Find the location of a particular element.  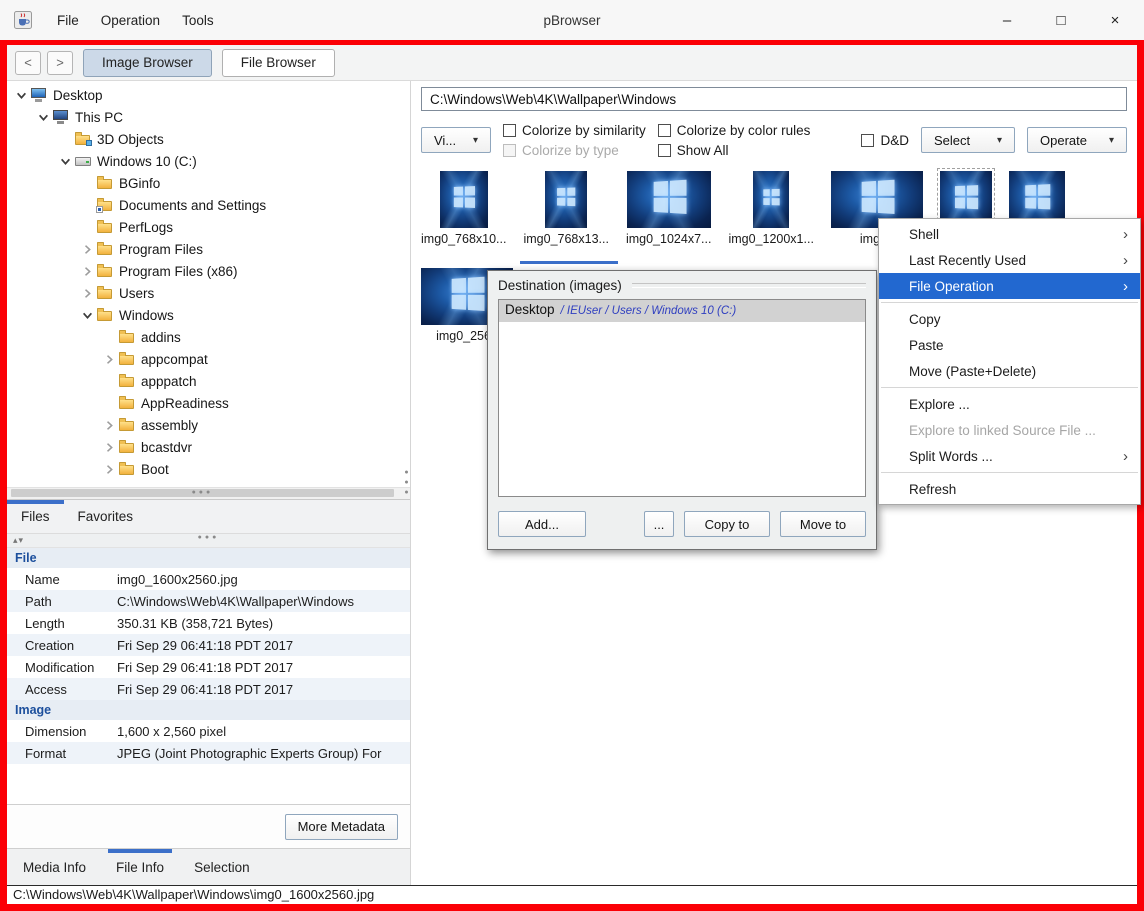

tree-item-boot: Boot is located at coordinates (208, 469).